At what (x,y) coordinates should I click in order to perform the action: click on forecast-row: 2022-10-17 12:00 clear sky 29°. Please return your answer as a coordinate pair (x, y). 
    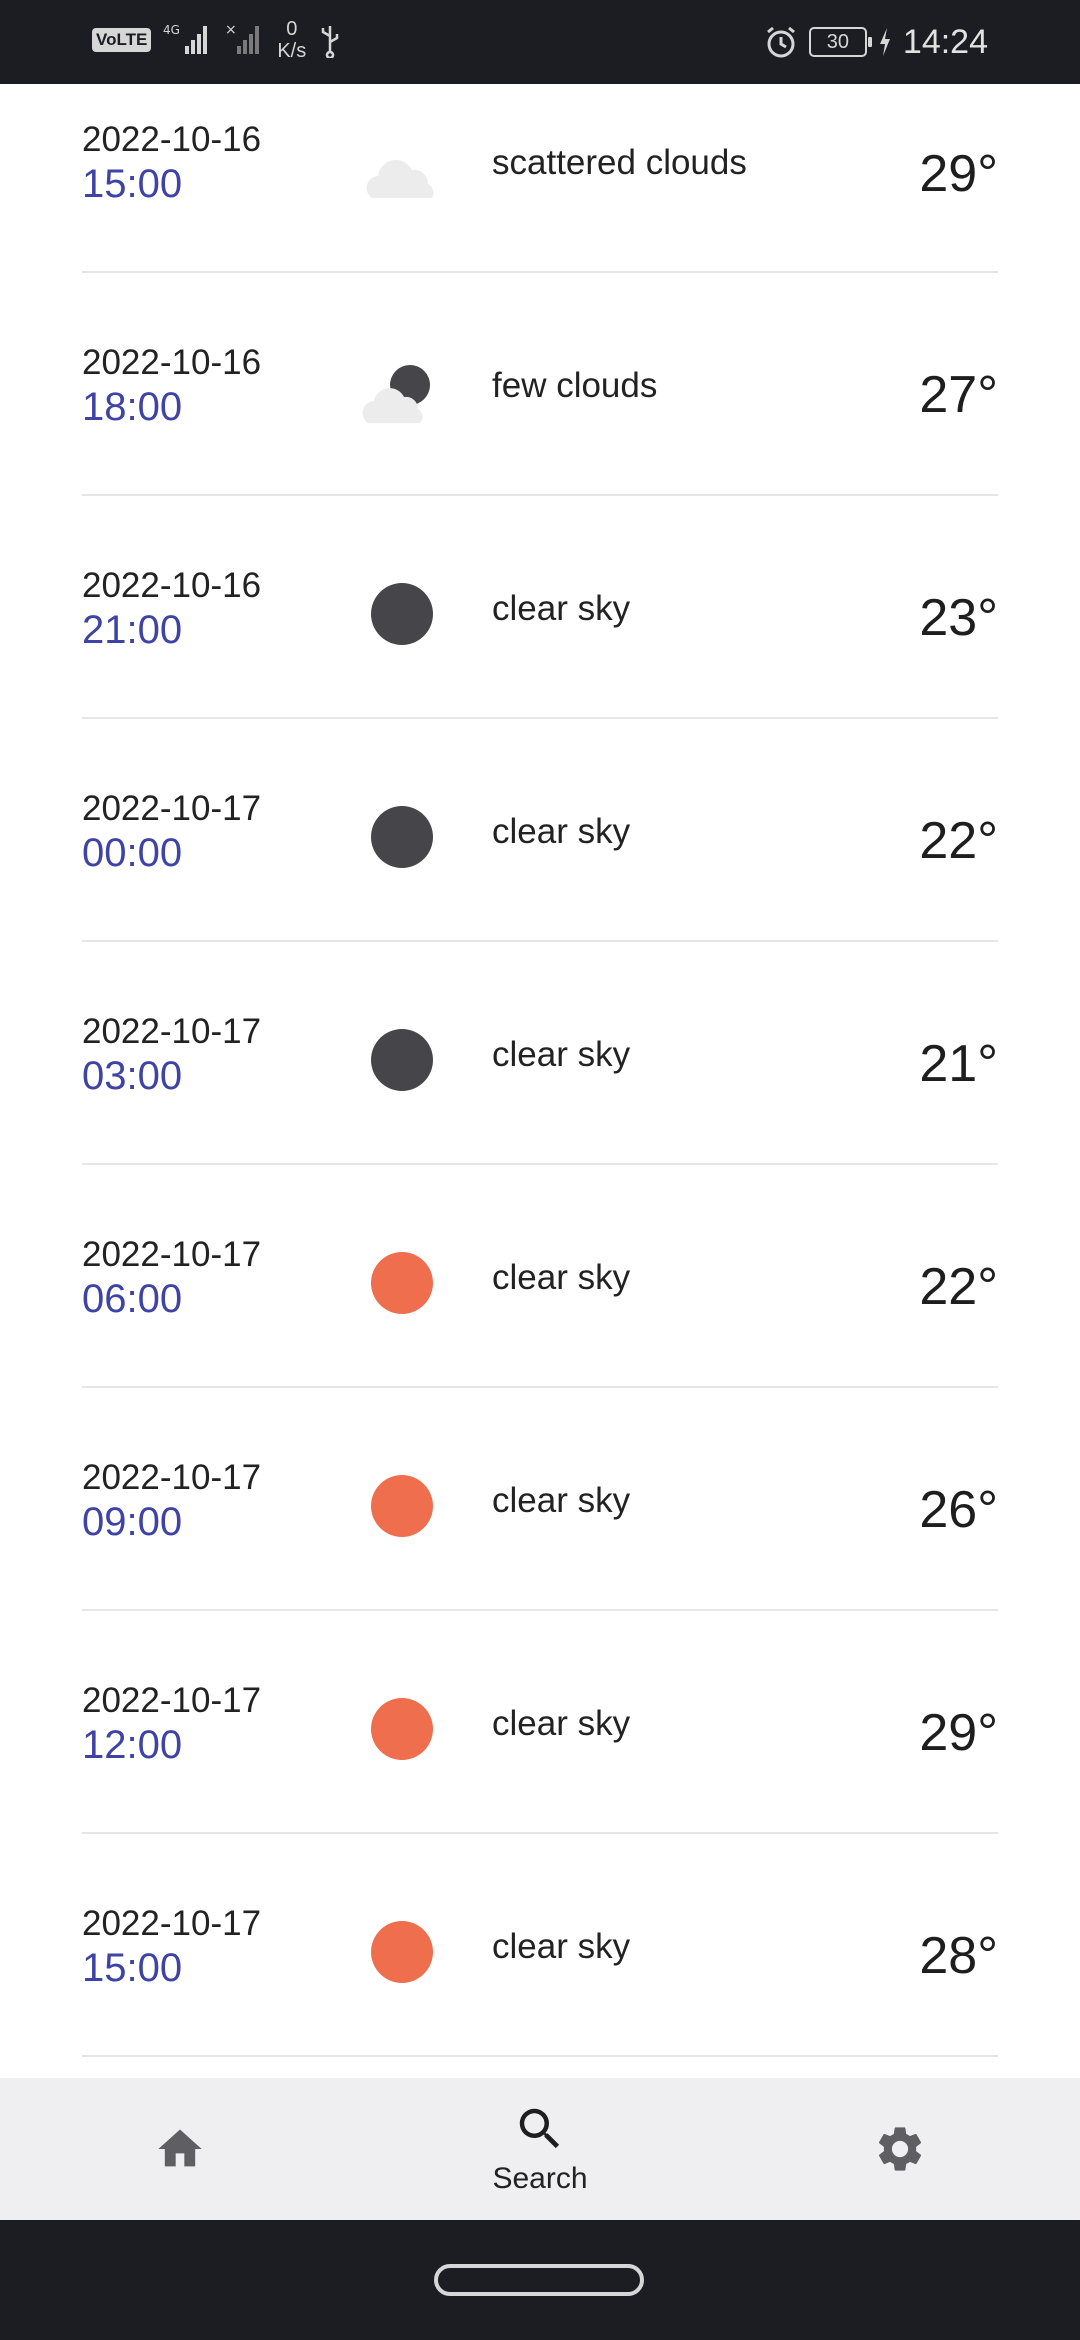
    Looking at the image, I should click on (540, 1722).